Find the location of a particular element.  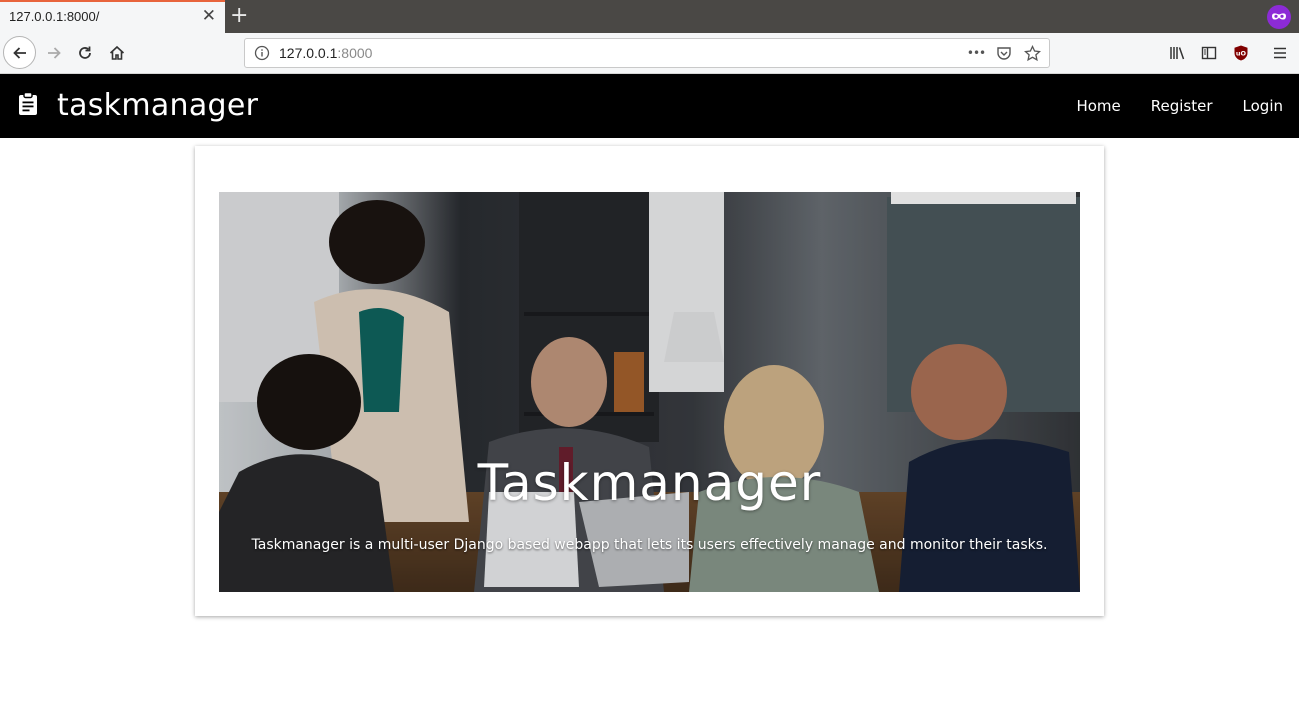

sidebar-icon is located at coordinates (1209, 53).